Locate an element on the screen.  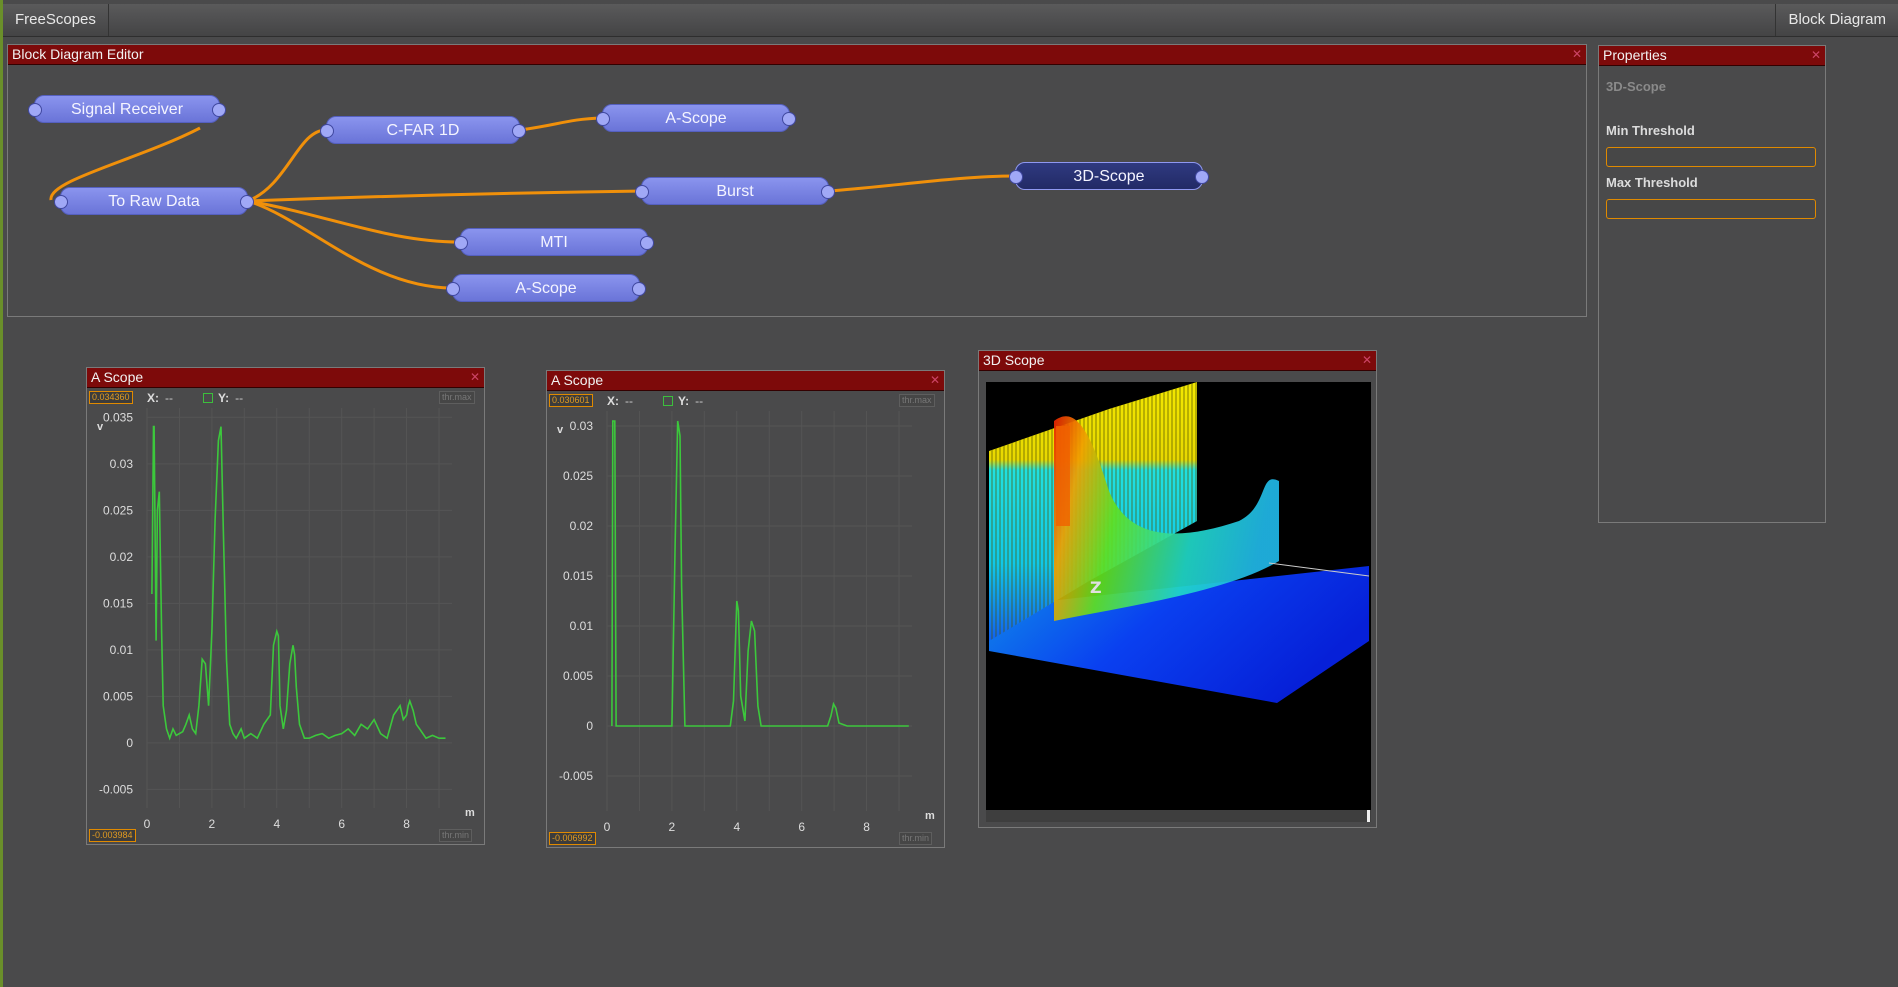
scope2-y-checkbox is located at coordinates (668, 401).